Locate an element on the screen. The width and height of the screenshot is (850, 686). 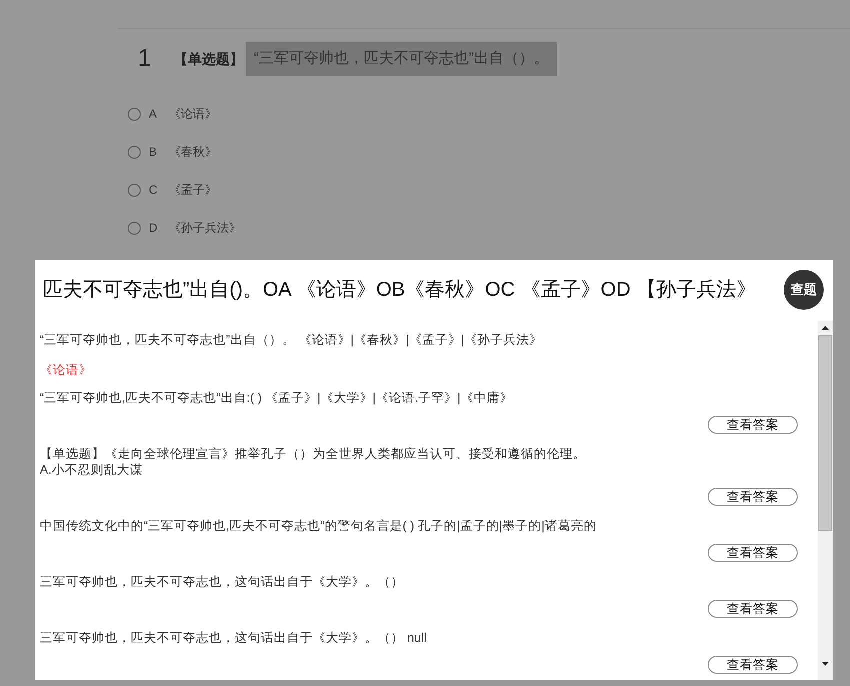
option-text: 《论语》 is located at coordinates (193, 114).